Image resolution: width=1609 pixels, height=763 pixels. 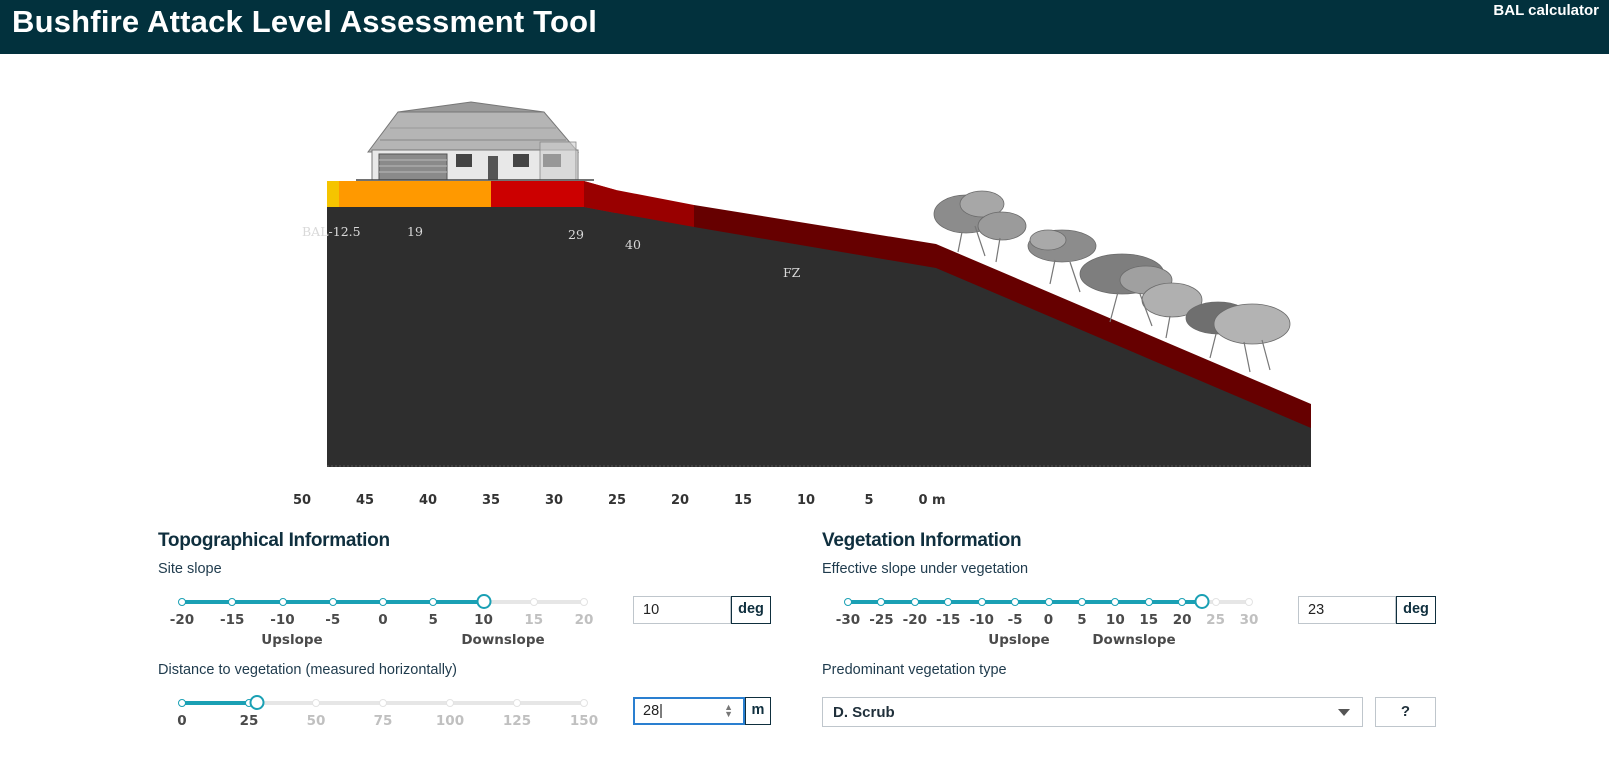 What do you see at coordinates (651, 711) in the screenshot?
I see `distance-input-value: 28` at bounding box center [651, 711].